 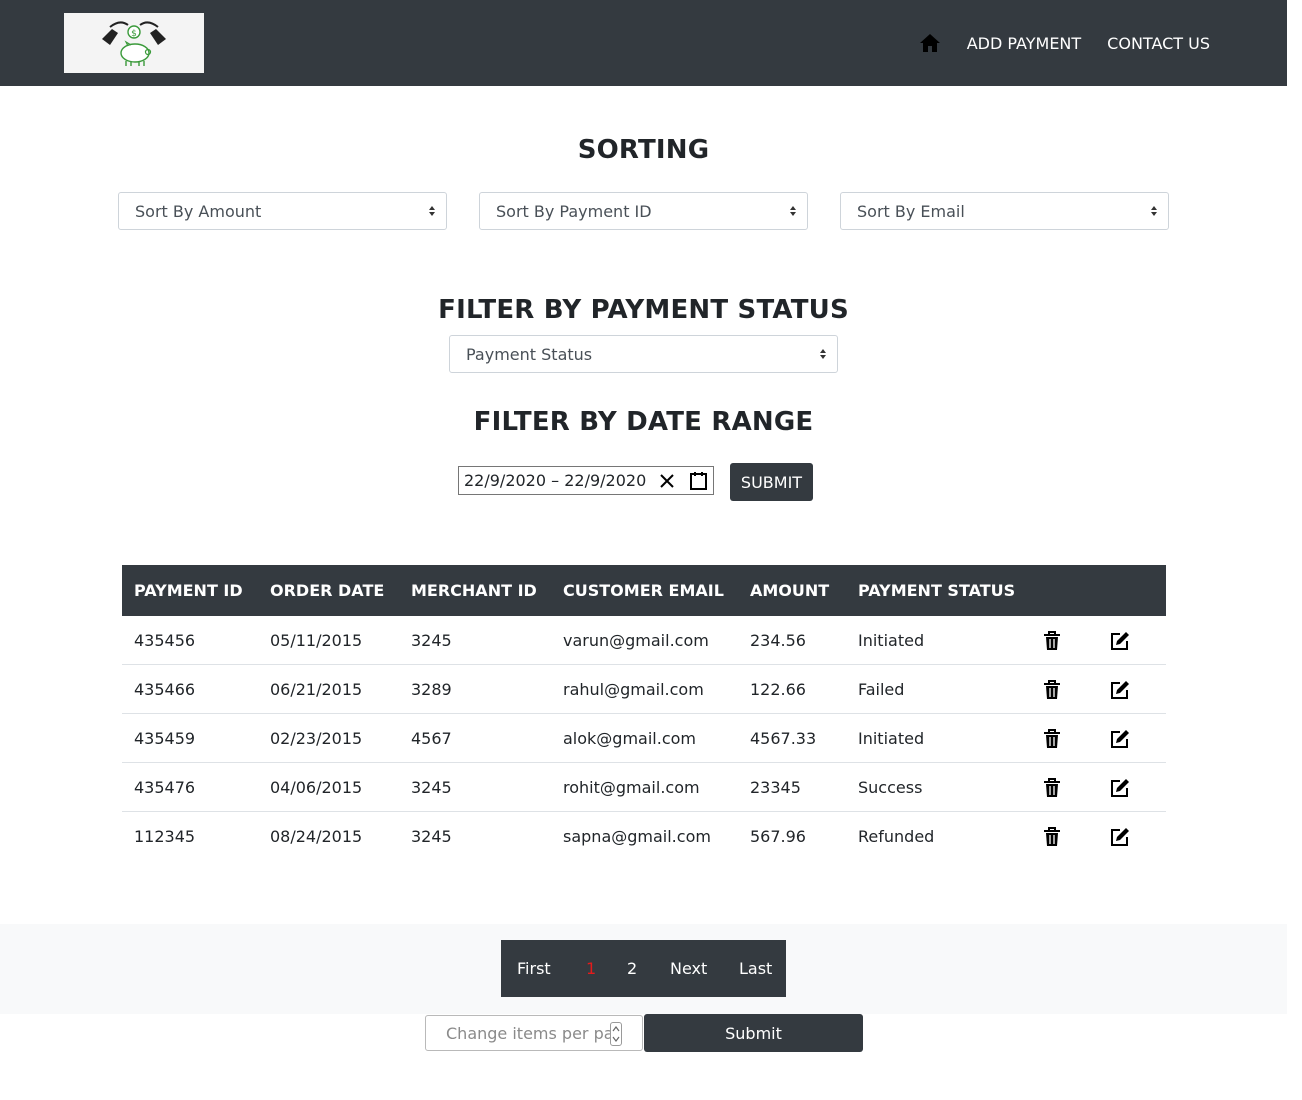 What do you see at coordinates (555, 480) in the screenshot?
I see `date-range-value: 22/9/2020 – 22/9/2020` at bounding box center [555, 480].